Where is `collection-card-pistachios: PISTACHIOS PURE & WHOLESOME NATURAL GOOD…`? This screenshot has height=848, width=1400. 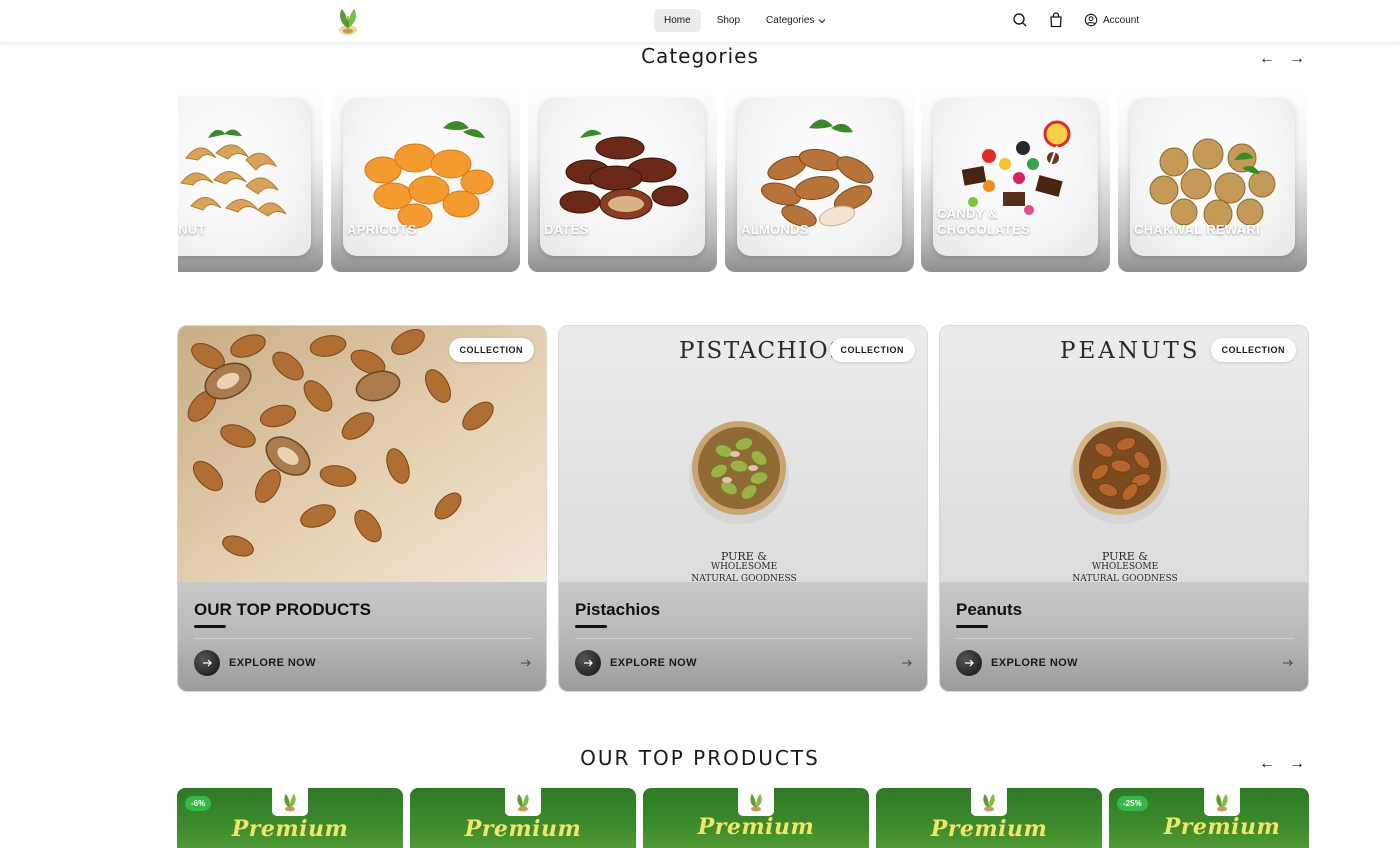
collection-card-pistachios: PISTACHIOS PURE & WHOLESOME NATURAL GOOD… is located at coordinates (743, 508).